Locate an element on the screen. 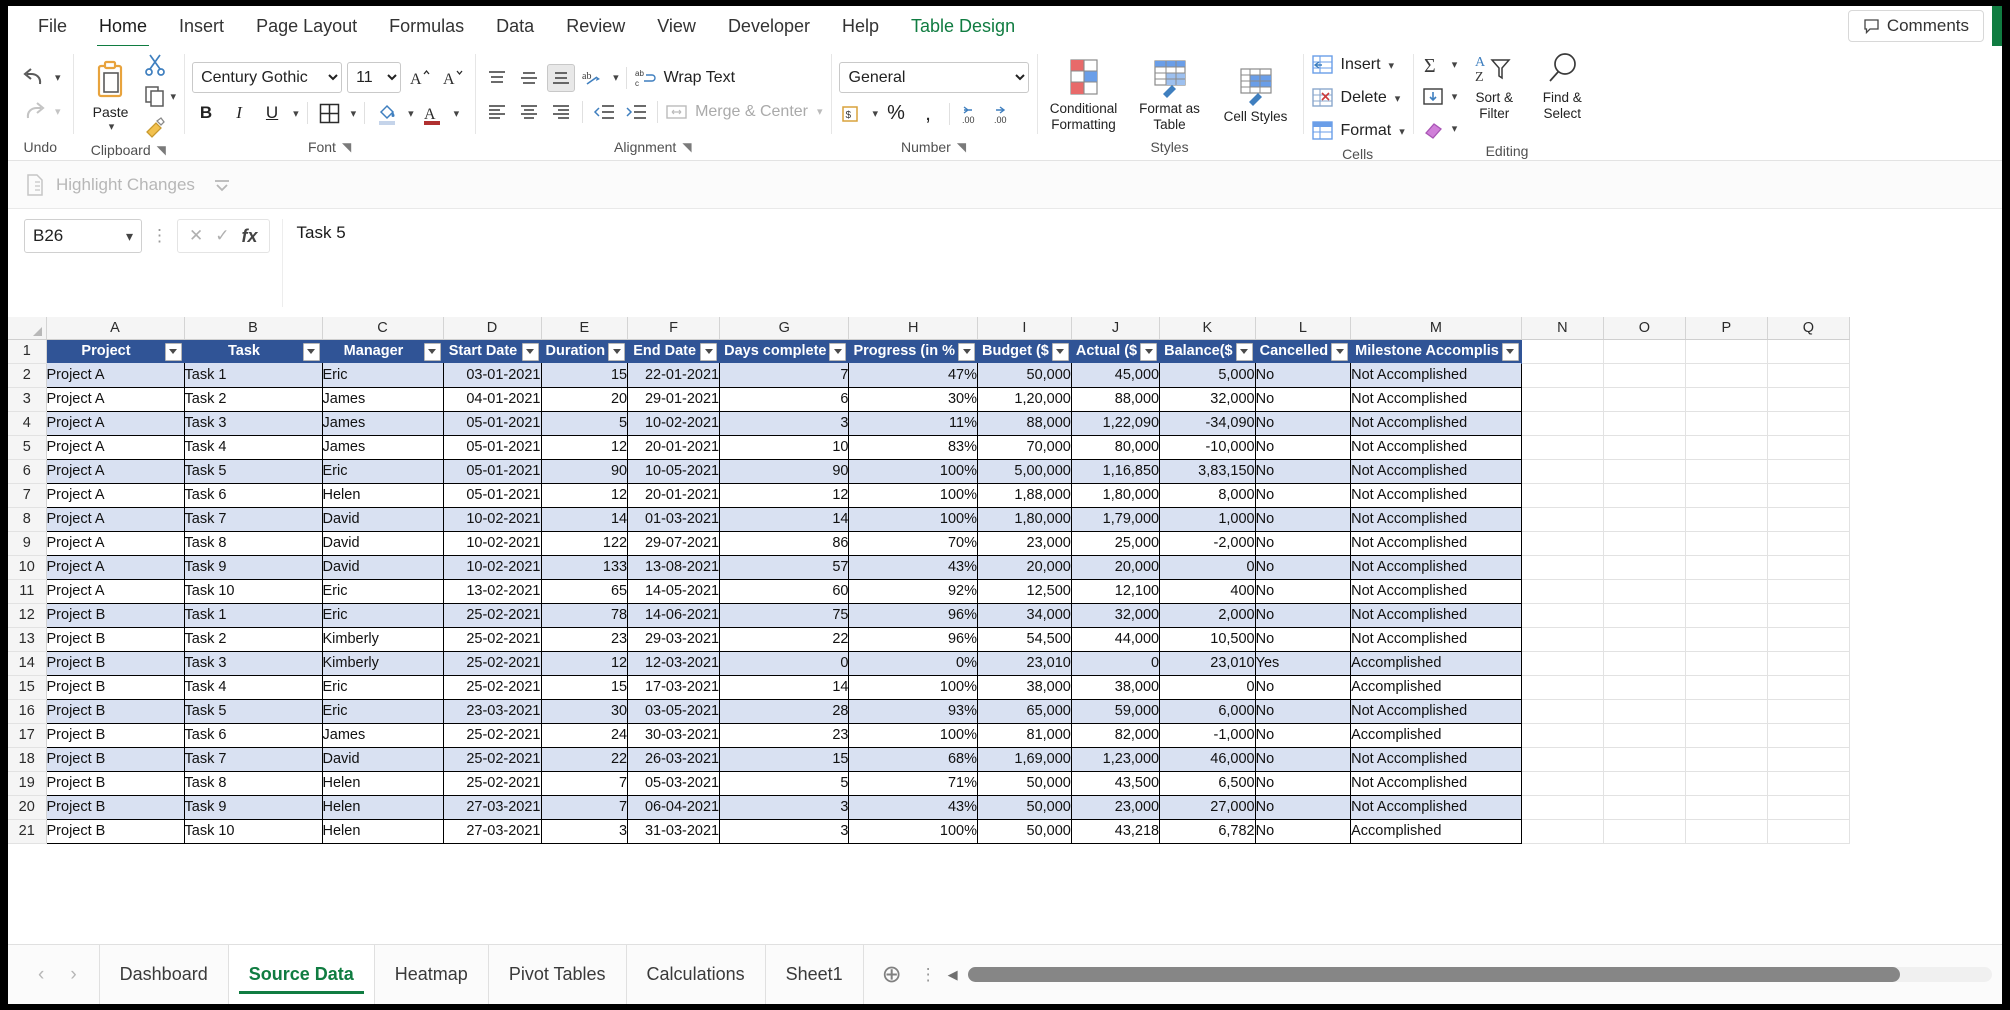 This screenshot has height=1010, width=2010. table-cell: 23,000 is located at coordinates (1116, 807).